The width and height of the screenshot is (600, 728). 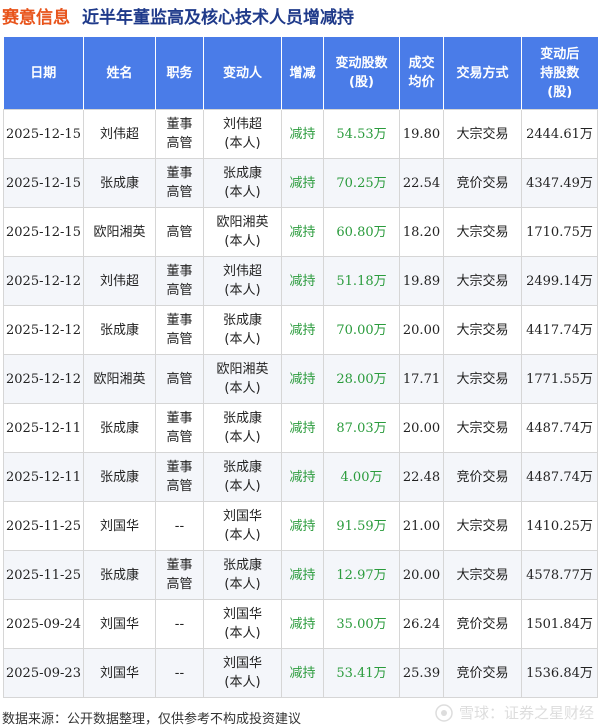 I want to click on cell-price: 25.39, so click(x=421, y=673).